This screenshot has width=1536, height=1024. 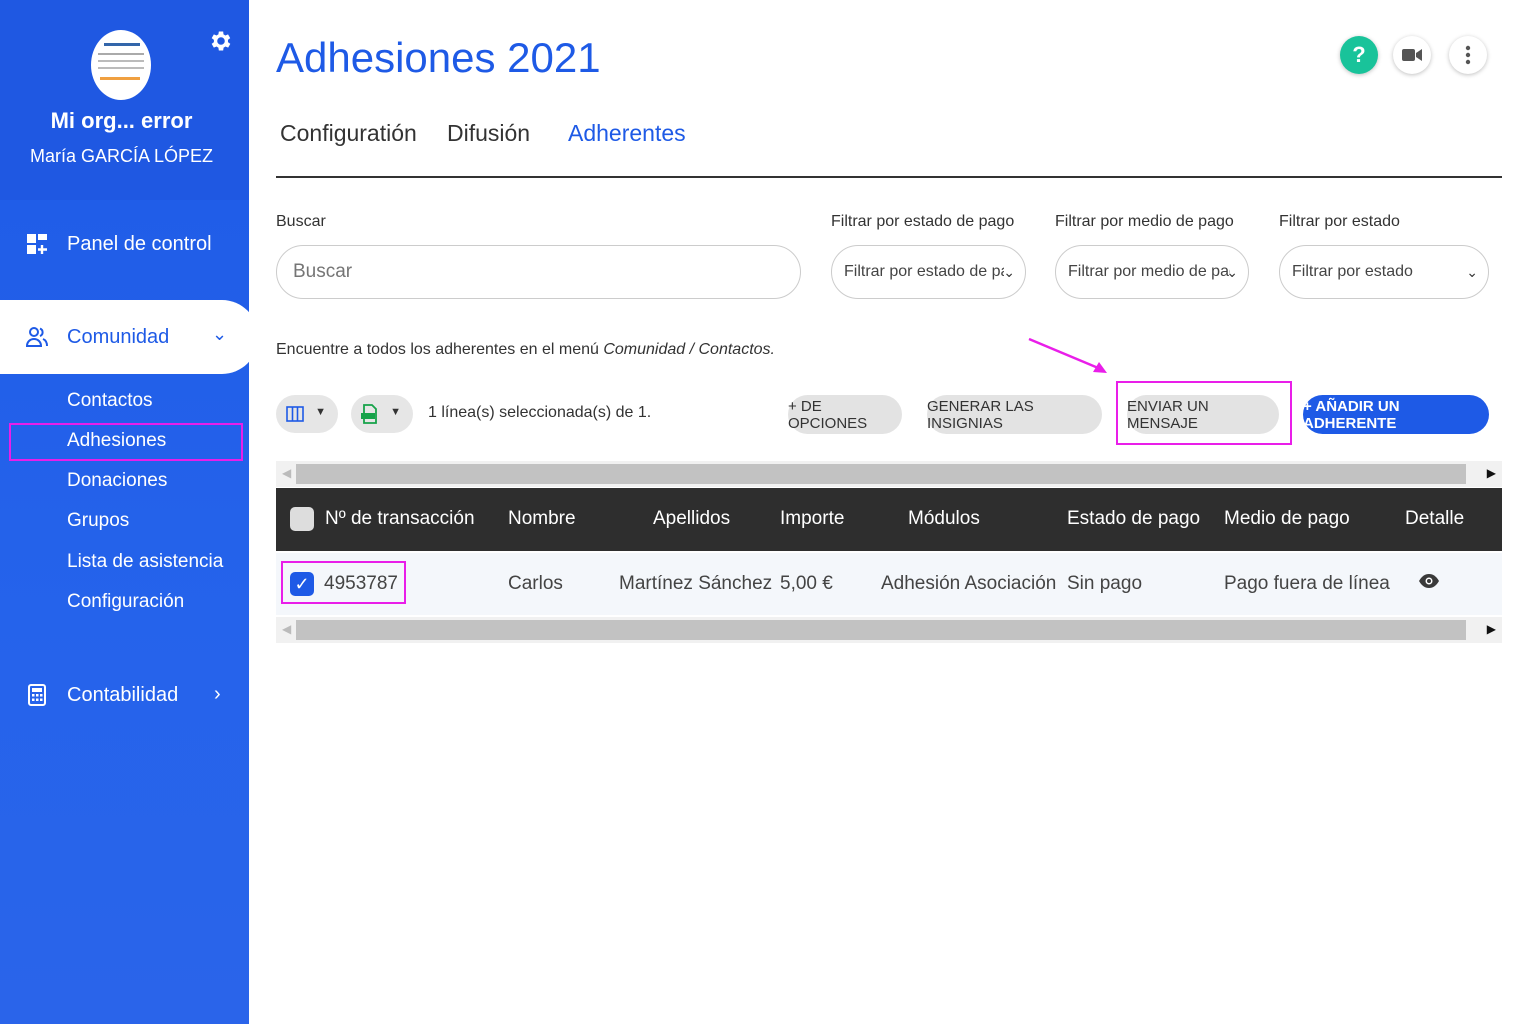 What do you see at coordinates (944, 519) in the screenshot?
I see `col-modules: Módulos` at bounding box center [944, 519].